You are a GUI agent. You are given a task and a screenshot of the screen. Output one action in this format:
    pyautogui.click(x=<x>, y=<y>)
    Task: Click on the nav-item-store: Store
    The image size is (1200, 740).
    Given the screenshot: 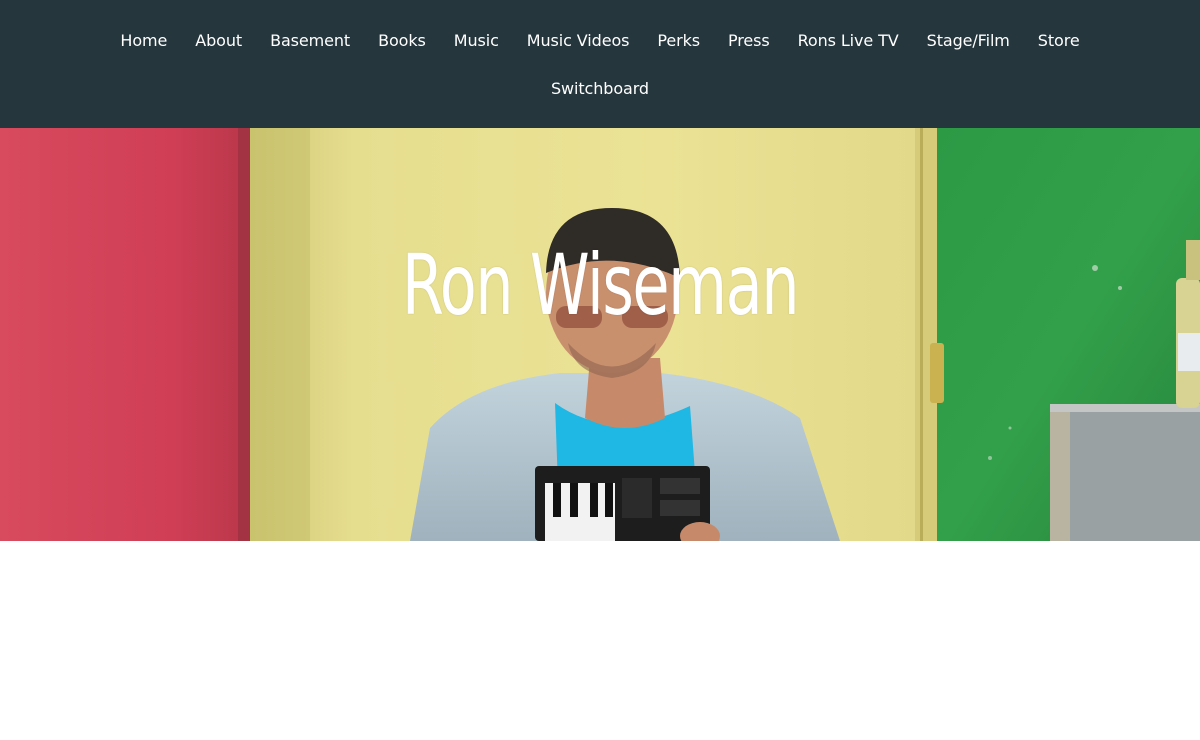 What is the action you would take?
    pyautogui.click(x=1059, y=40)
    